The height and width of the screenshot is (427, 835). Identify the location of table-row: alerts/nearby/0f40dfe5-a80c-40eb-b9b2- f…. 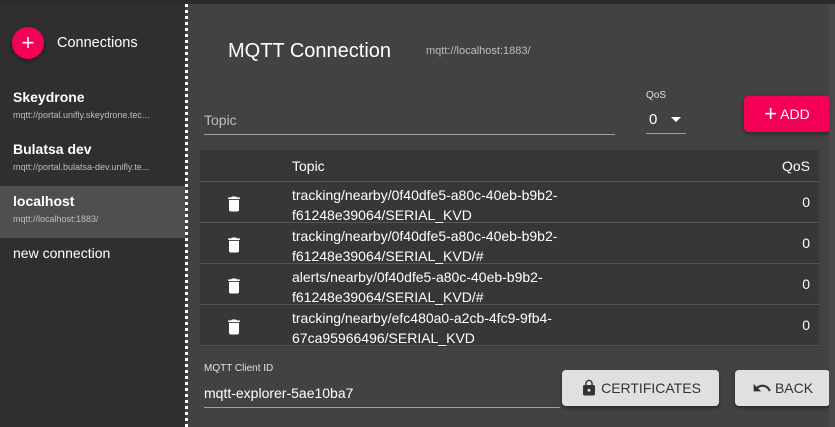
(509, 284).